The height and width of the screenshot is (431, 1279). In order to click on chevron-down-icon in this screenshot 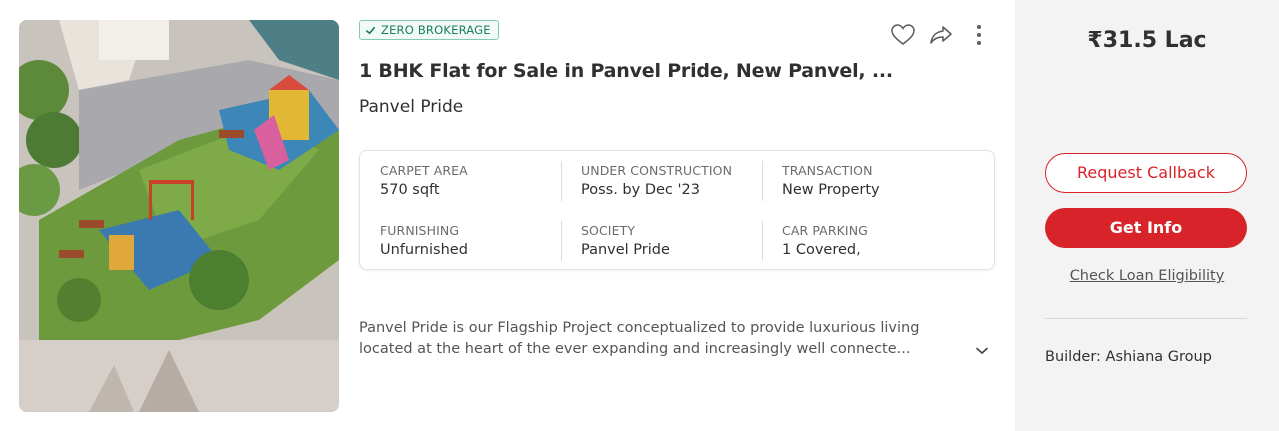, I will do `click(982, 351)`.